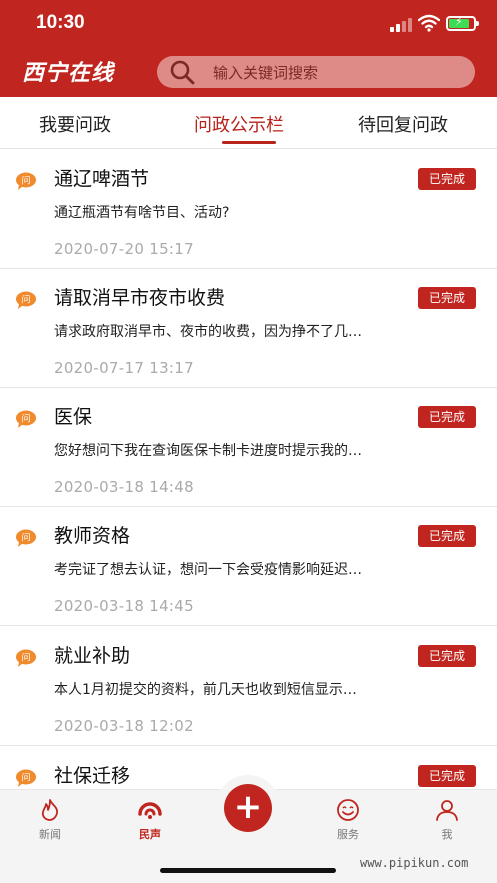  I want to click on person-icon, so click(447, 810).